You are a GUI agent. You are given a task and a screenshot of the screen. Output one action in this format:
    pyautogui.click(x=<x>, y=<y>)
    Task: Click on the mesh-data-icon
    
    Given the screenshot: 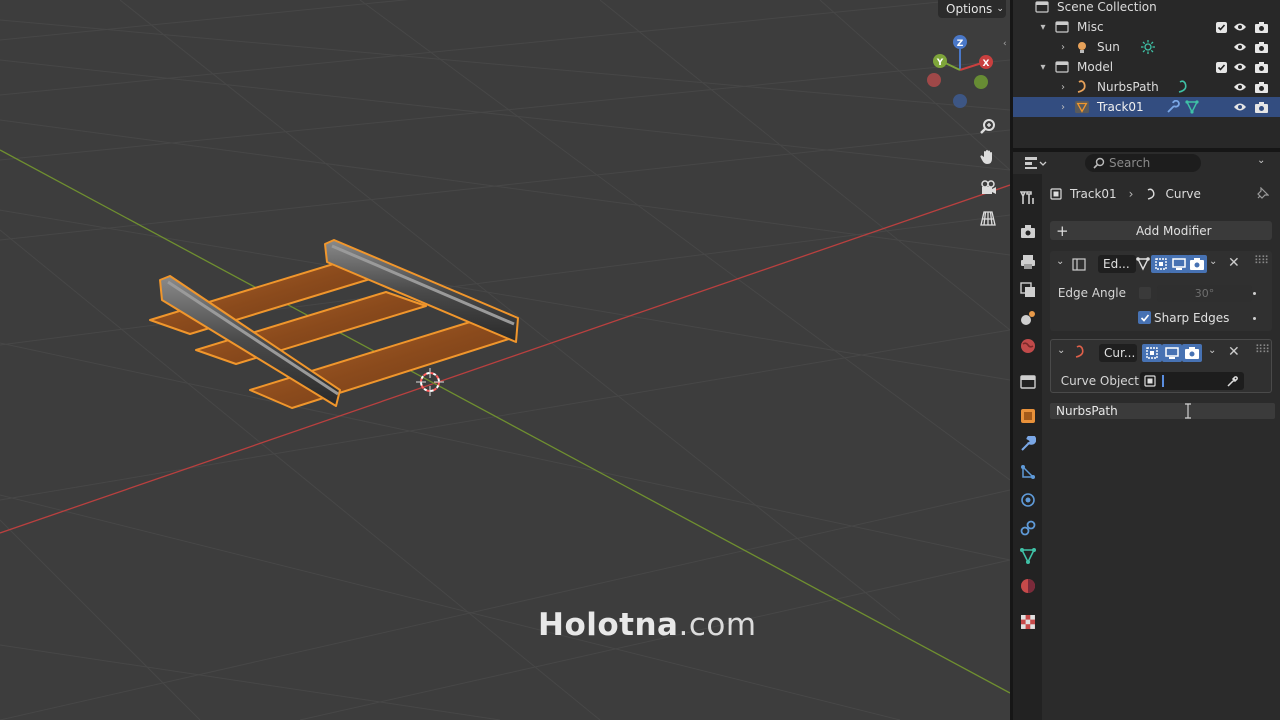 What is the action you would take?
    pyautogui.click(x=1192, y=107)
    